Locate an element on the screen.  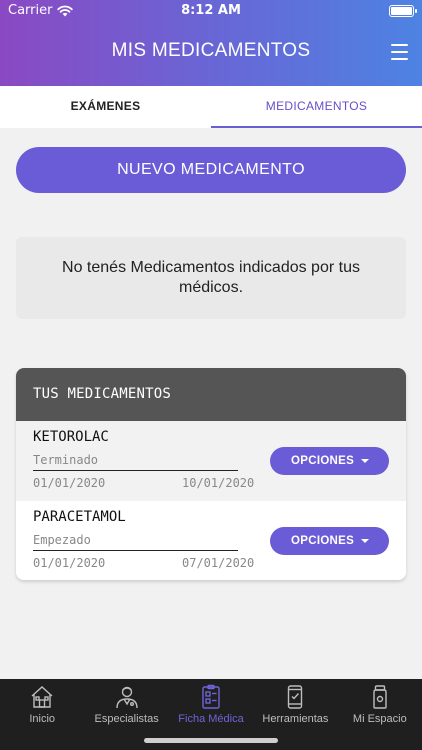
medication-name: KETOROLAC is located at coordinates (71, 437).